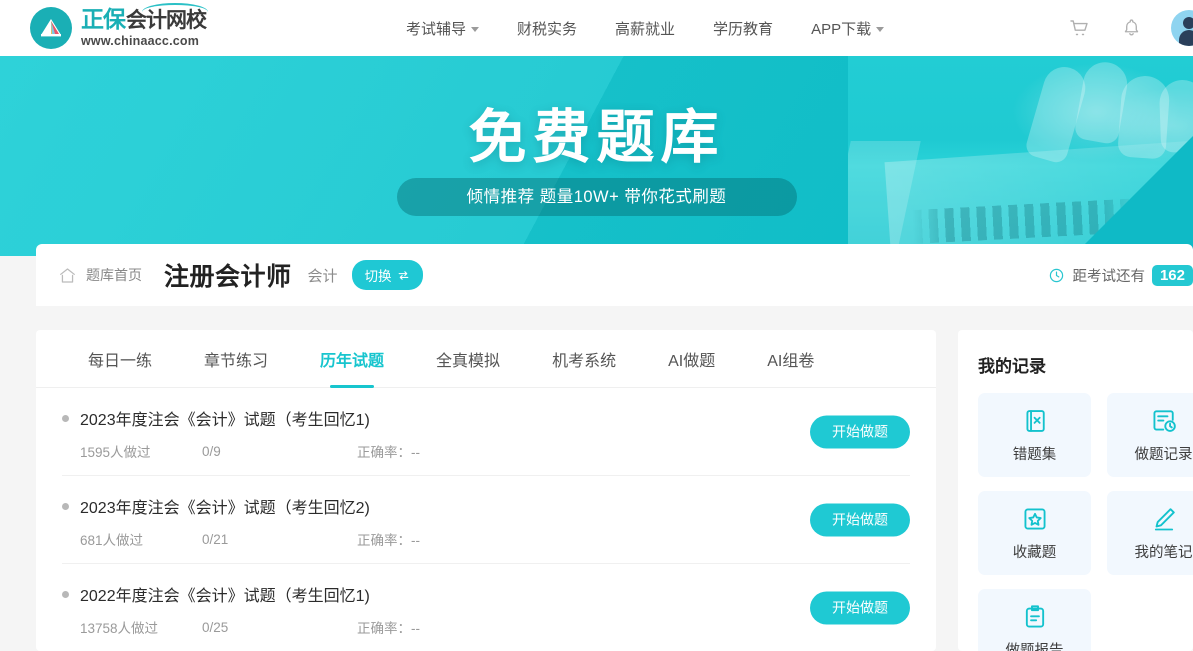 The image size is (1193, 651). Describe the element at coordinates (51, 28) in the screenshot. I see `book-logo-icon` at that location.